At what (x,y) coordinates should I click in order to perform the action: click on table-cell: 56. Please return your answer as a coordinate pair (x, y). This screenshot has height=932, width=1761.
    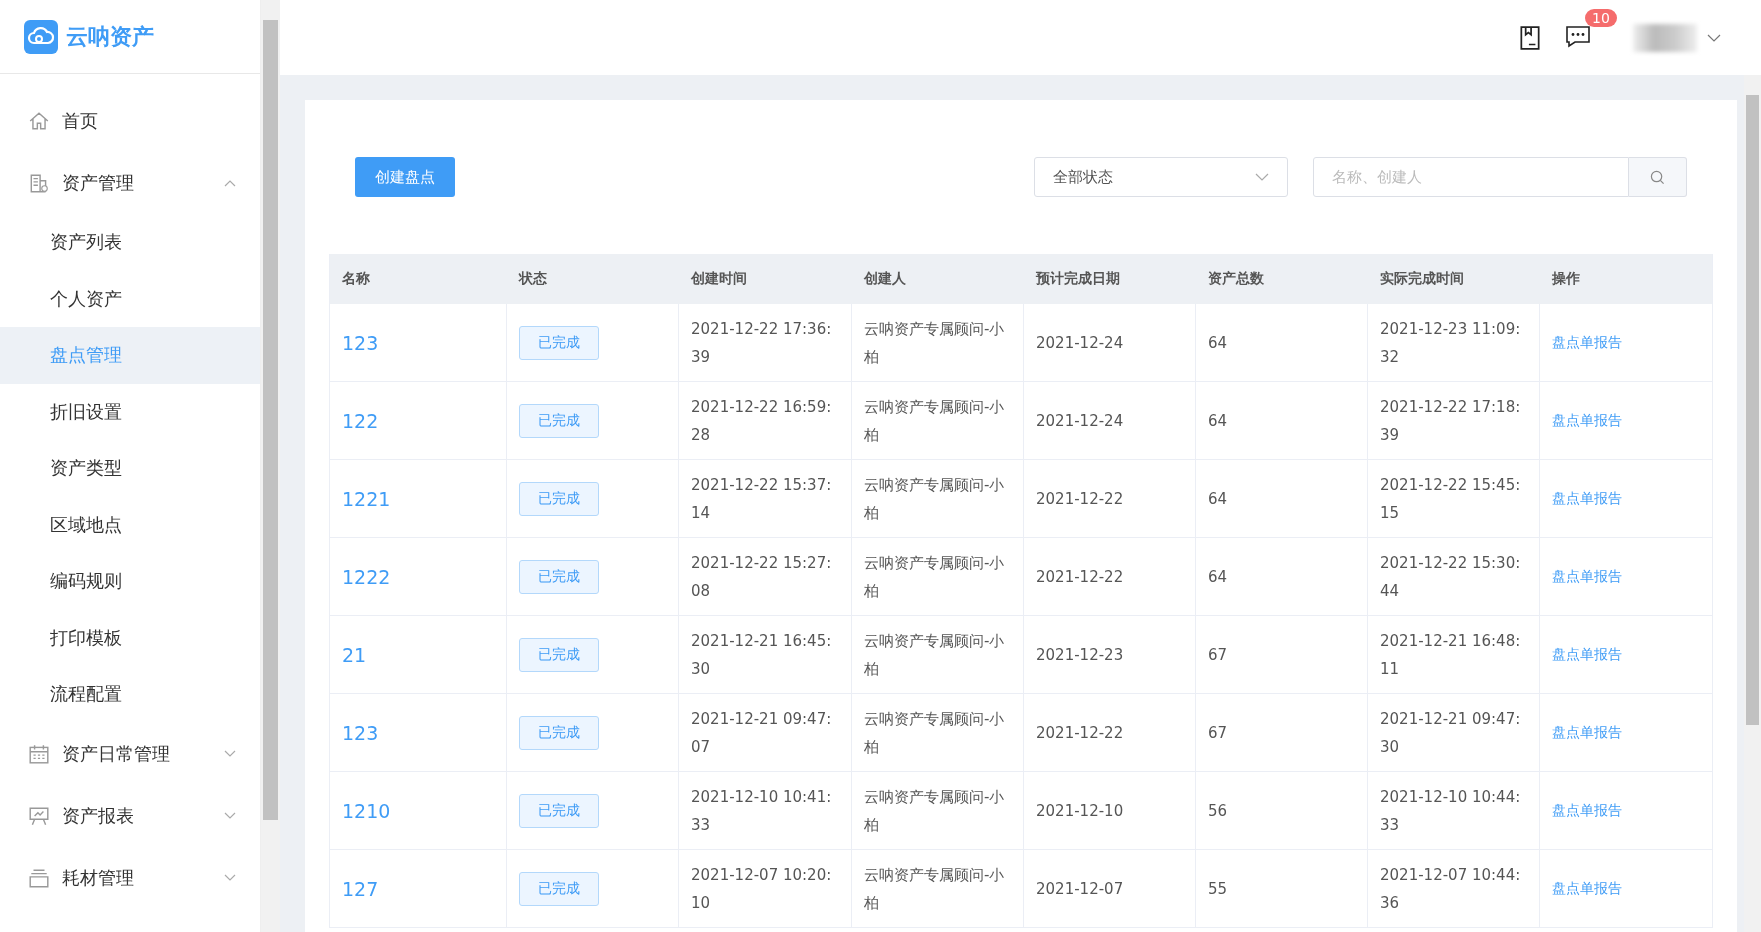
    Looking at the image, I should click on (1218, 810).